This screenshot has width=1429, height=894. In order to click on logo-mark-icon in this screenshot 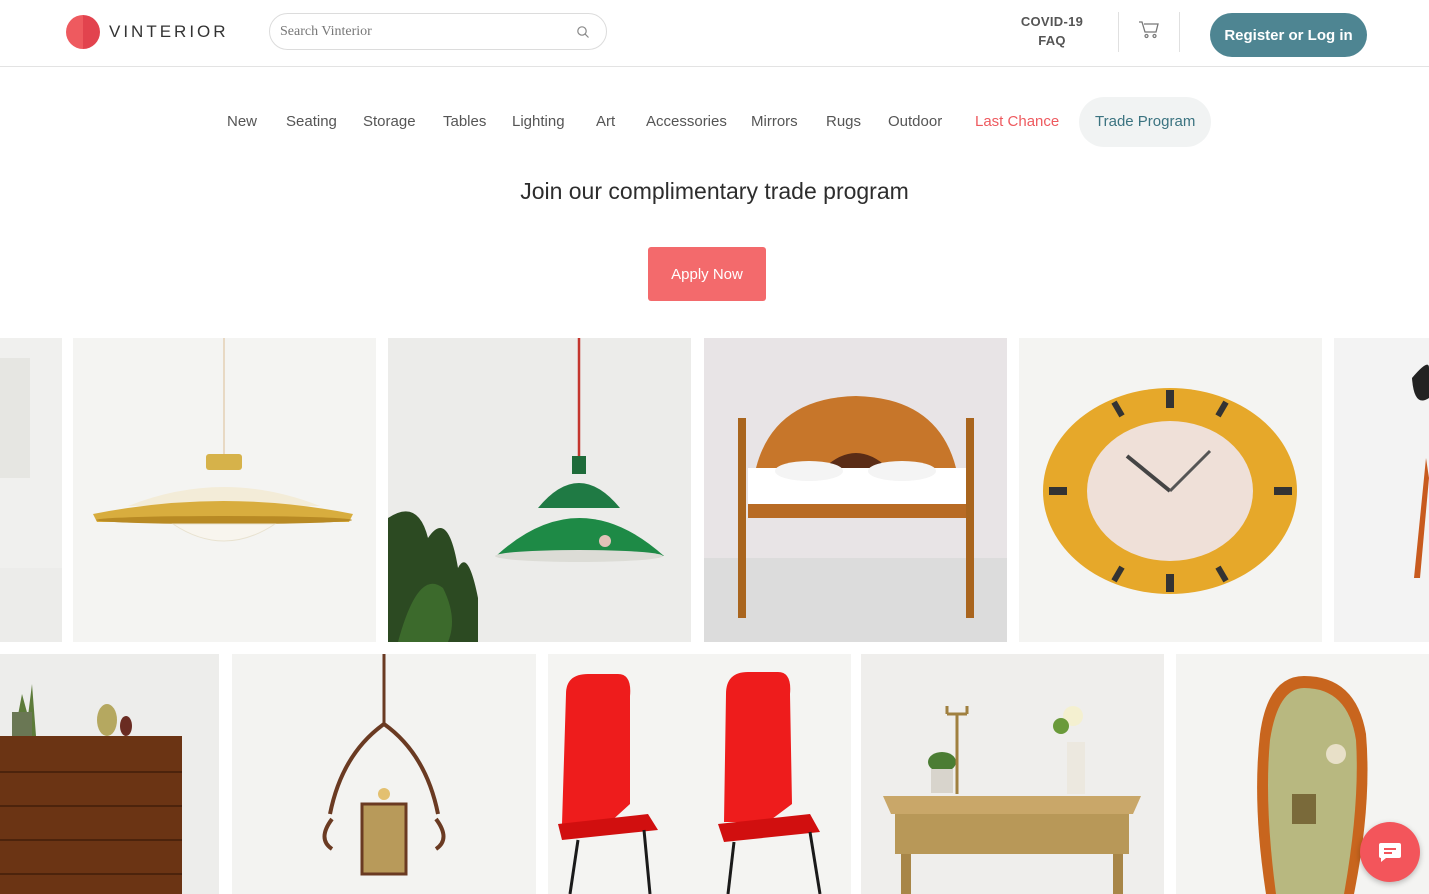, I will do `click(83, 32)`.